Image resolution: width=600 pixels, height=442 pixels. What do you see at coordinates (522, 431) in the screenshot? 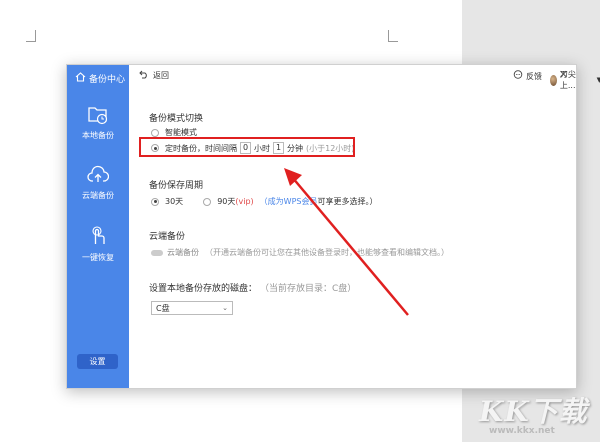
I see `watermark-url: www.kkx.net` at bounding box center [522, 431].